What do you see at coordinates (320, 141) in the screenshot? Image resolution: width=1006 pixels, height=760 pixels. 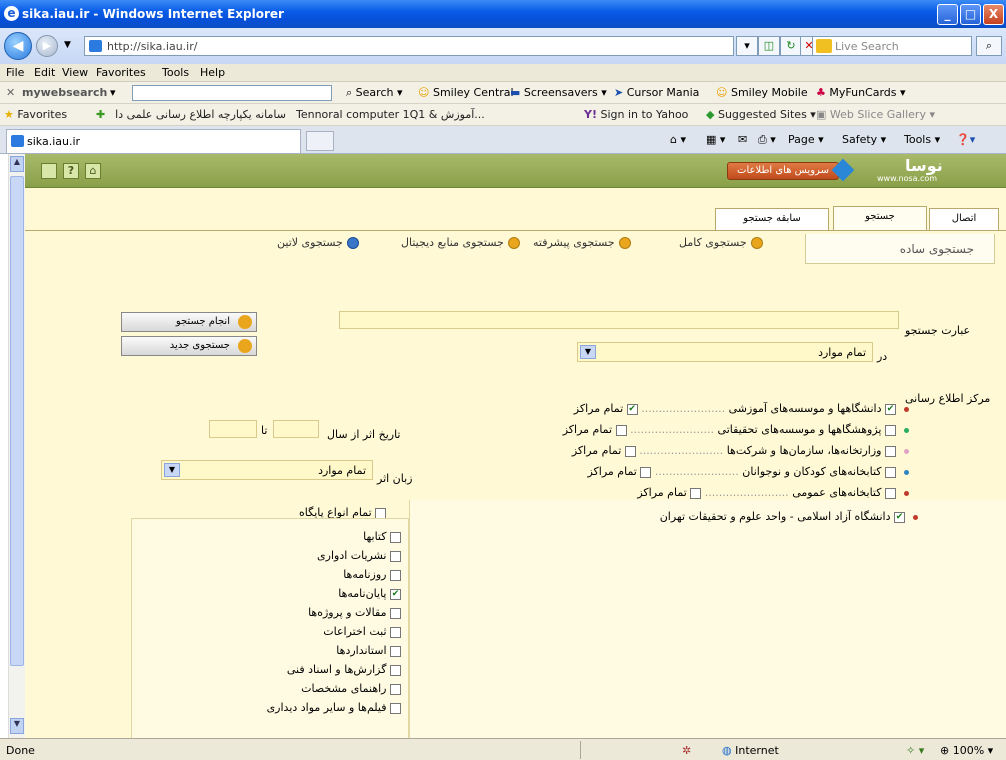 I see `new-tab-button` at bounding box center [320, 141].